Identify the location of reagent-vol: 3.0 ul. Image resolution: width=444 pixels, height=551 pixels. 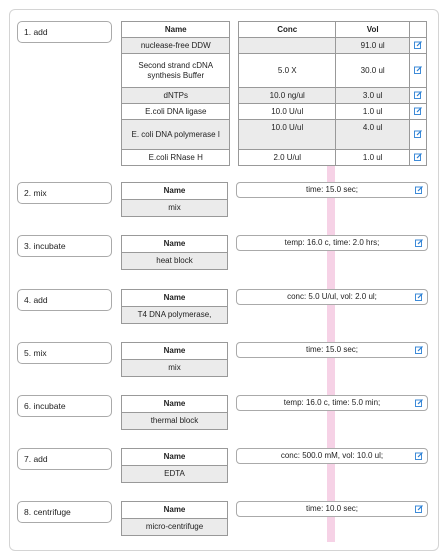
(373, 95).